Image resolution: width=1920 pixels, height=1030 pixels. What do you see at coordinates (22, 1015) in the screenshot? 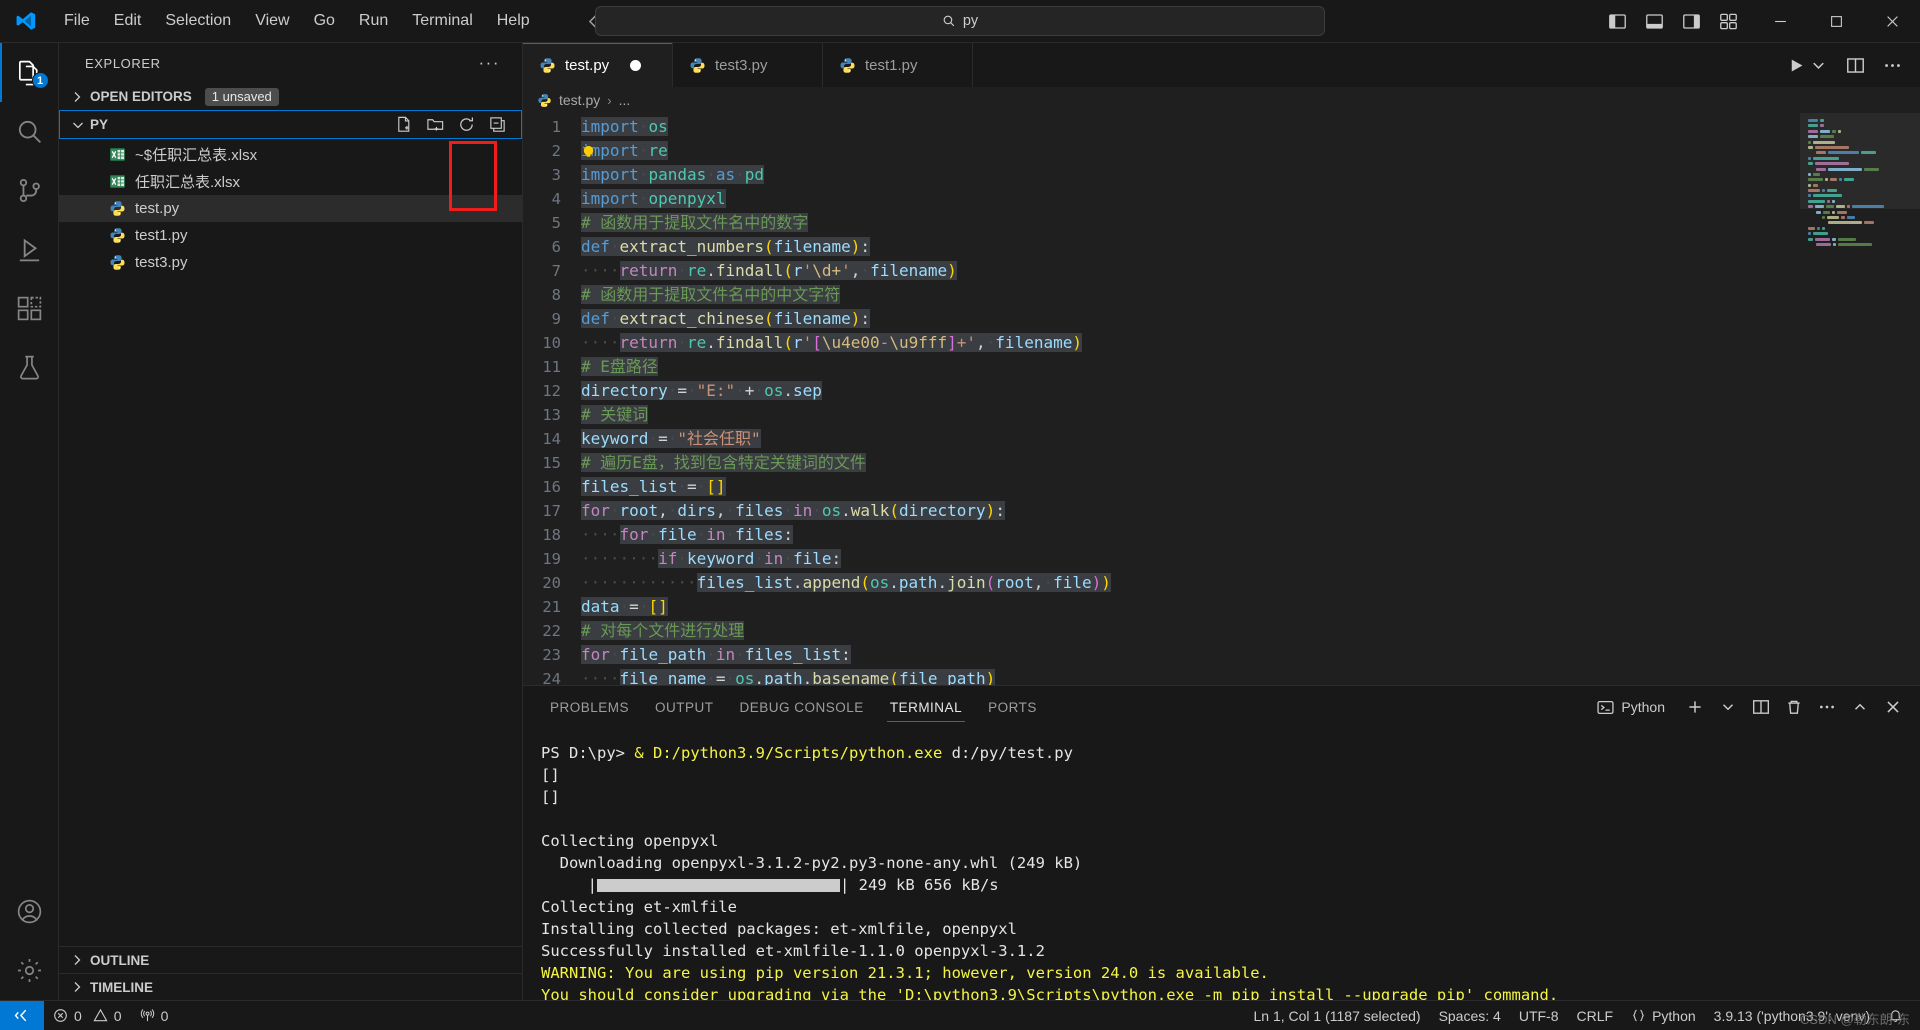
I see `remote-window-icon` at bounding box center [22, 1015].